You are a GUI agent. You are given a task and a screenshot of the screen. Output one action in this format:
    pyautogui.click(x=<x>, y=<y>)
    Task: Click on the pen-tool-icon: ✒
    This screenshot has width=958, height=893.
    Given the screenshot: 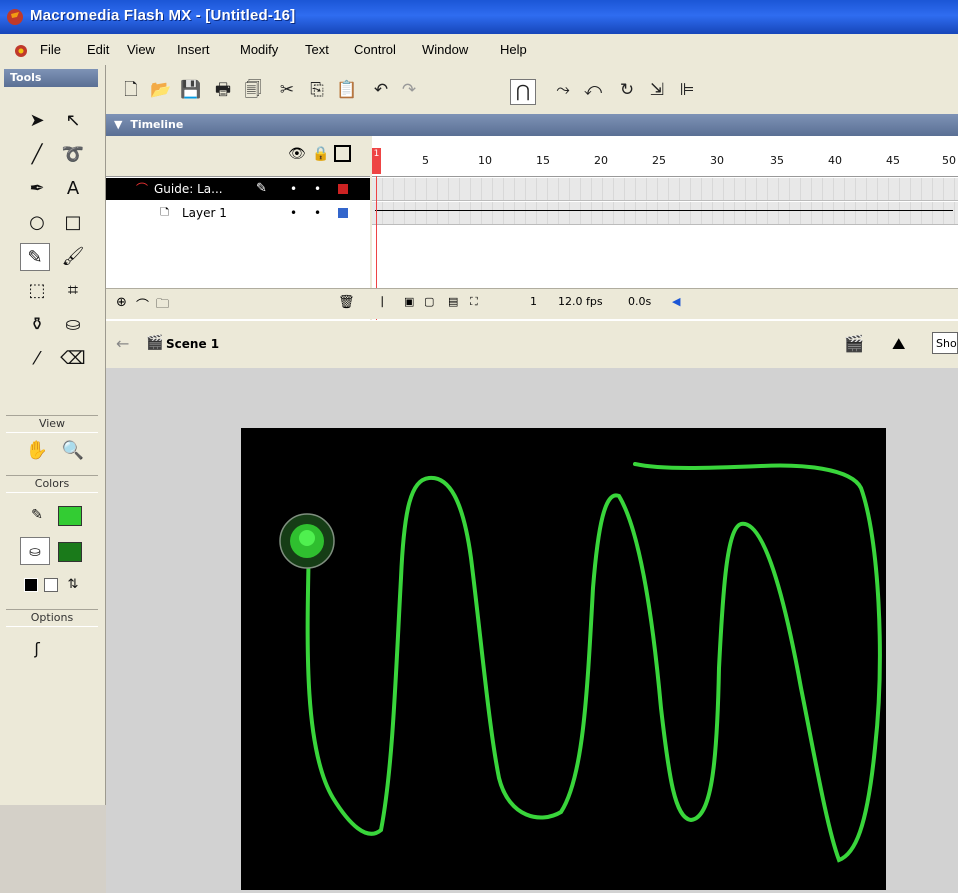 What is the action you would take?
    pyautogui.click(x=37, y=189)
    